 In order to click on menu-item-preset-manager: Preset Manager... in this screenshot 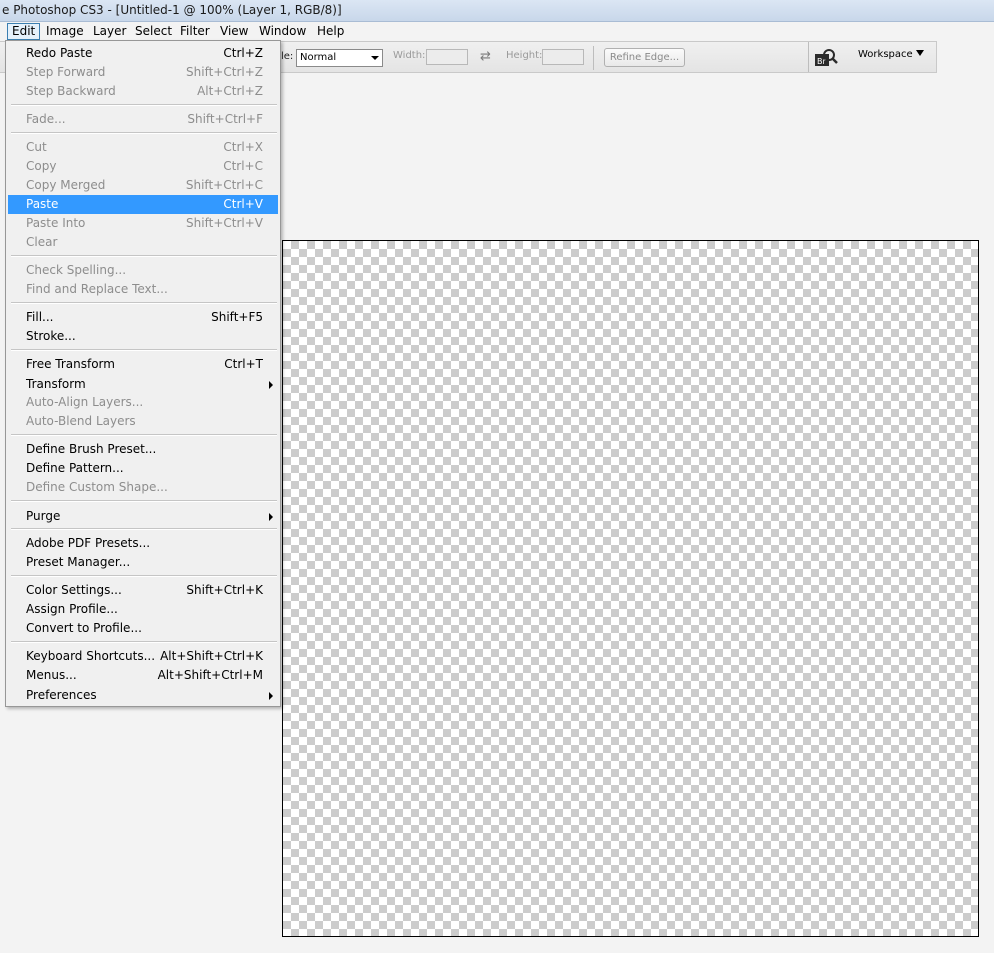, I will do `click(143, 562)`.